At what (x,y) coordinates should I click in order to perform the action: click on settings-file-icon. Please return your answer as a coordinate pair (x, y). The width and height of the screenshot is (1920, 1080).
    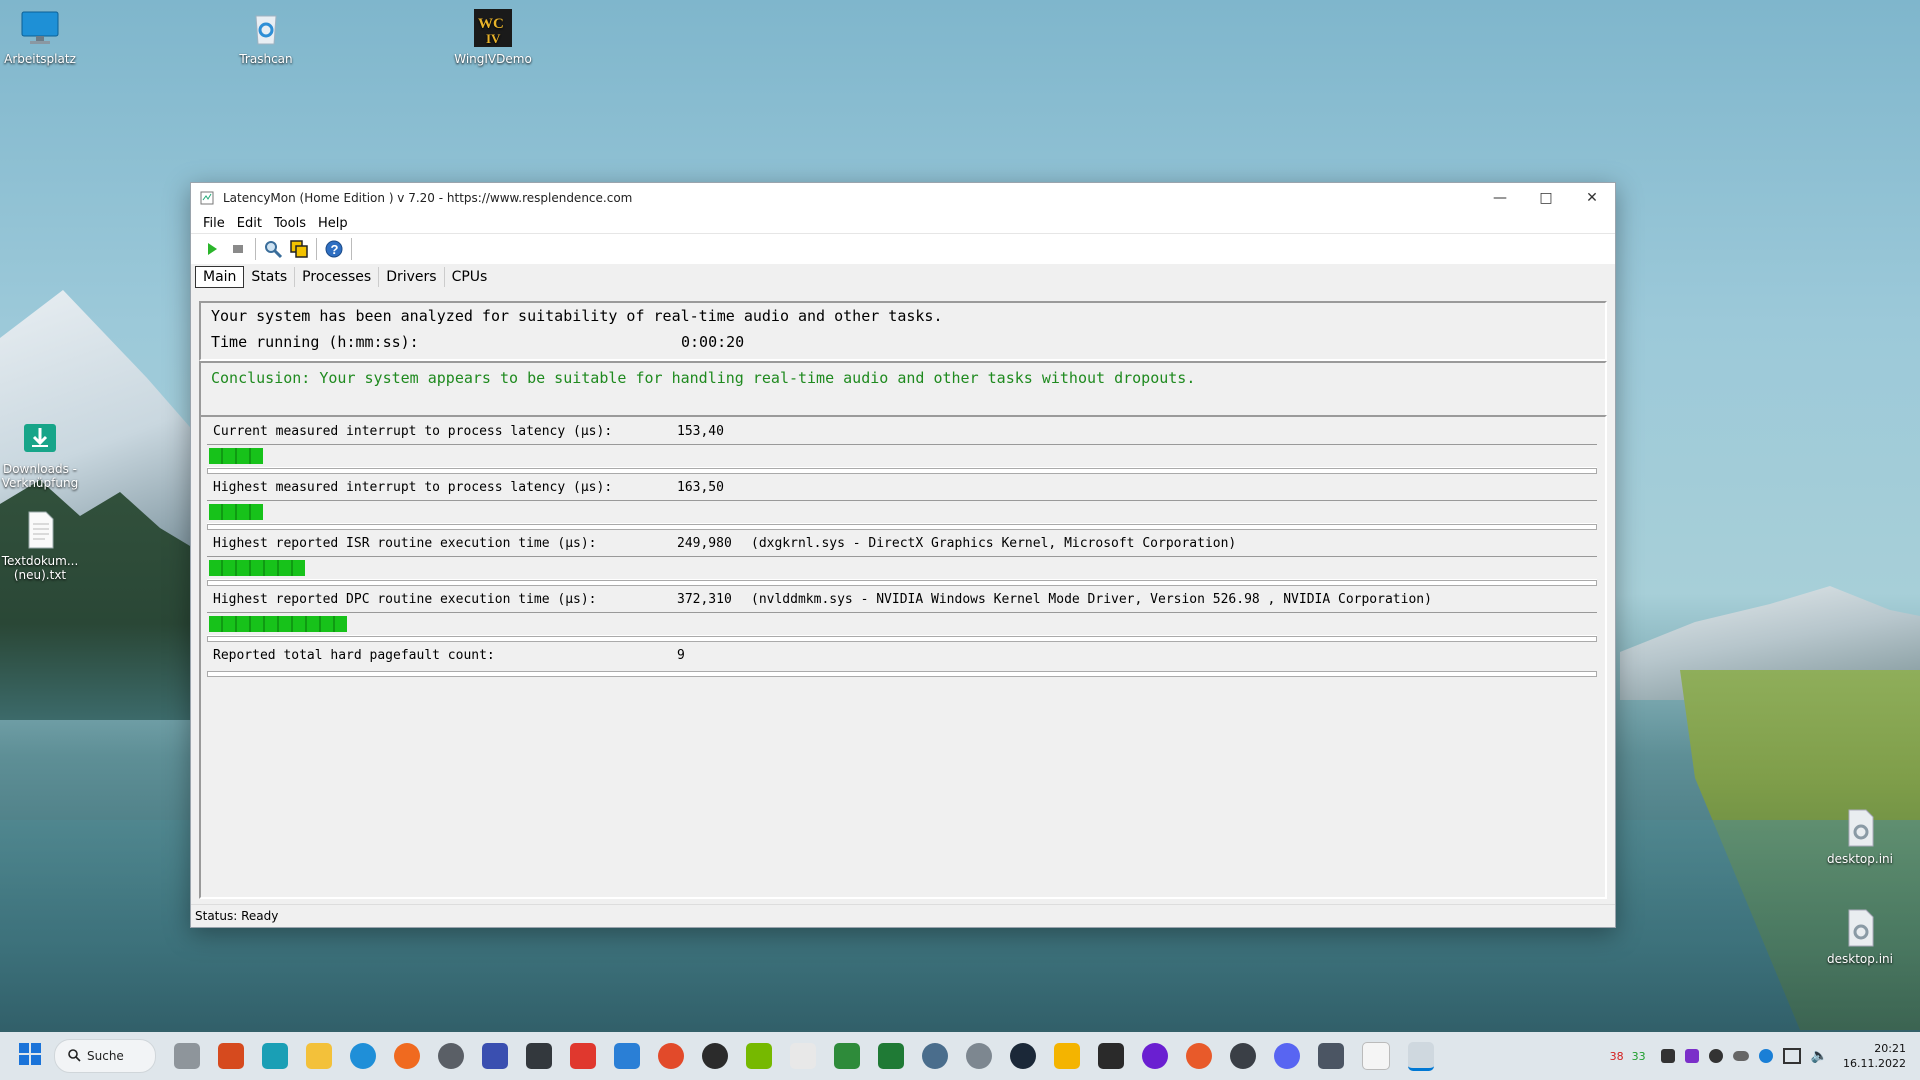
    Looking at the image, I should click on (1860, 928).